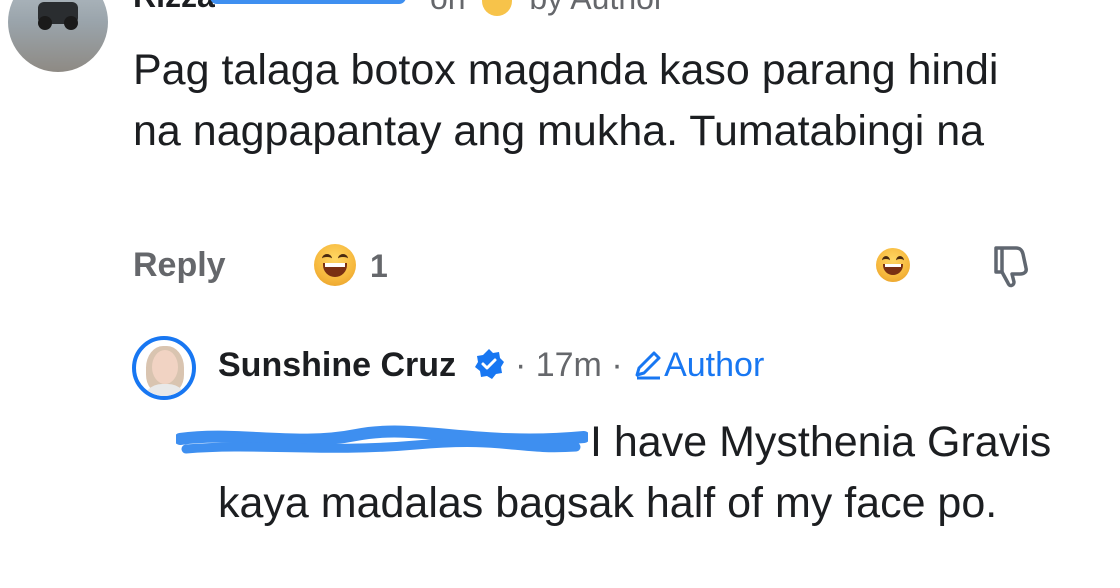  I want to click on reaction-count: 1, so click(379, 266).